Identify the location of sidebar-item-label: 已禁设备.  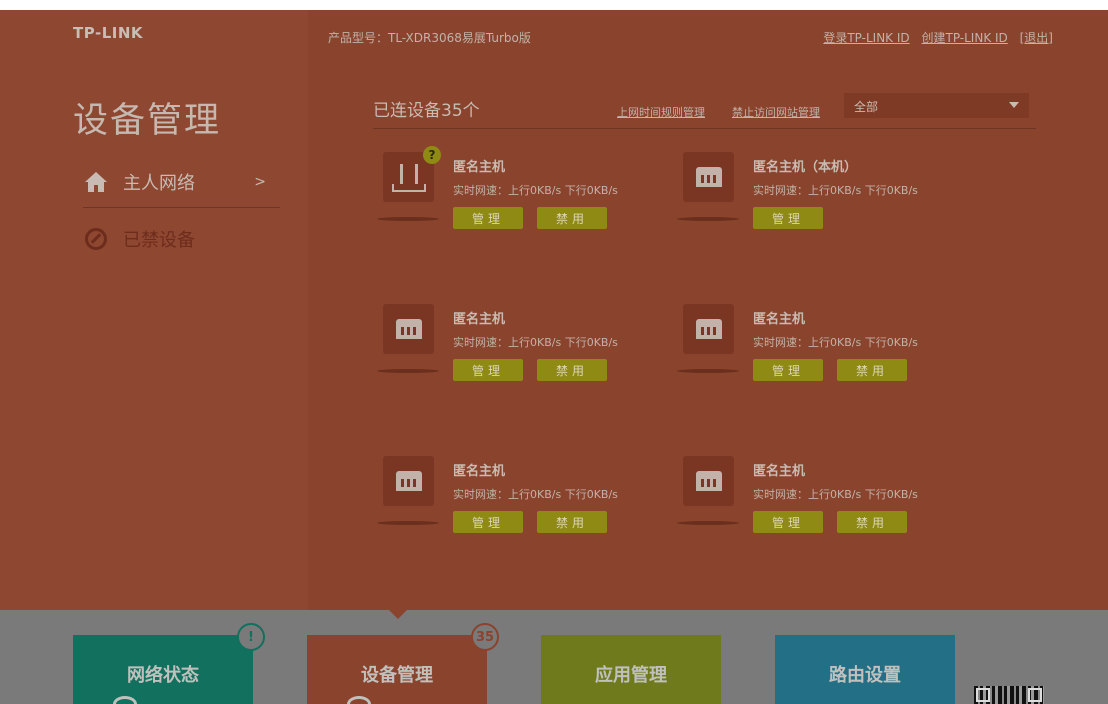
(159, 240).